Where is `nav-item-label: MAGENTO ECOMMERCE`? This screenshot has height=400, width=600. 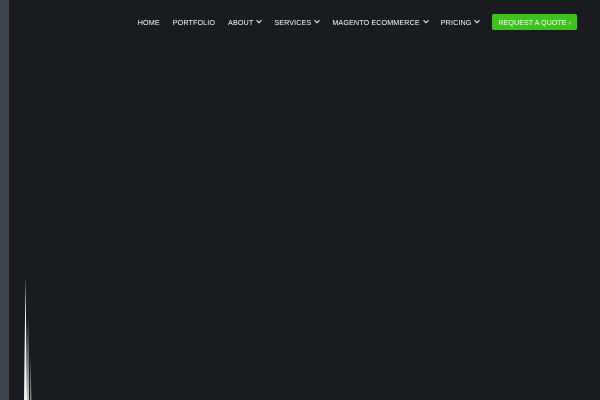 nav-item-label: MAGENTO ECOMMERCE is located at coordinates (376, 22).